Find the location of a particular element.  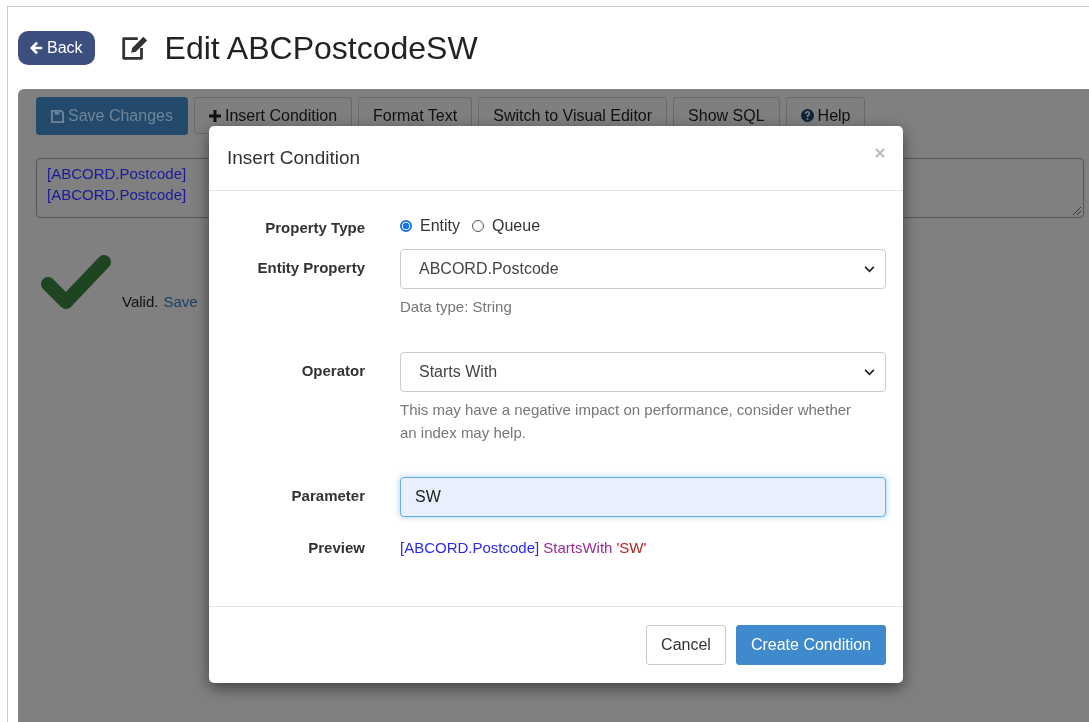

save-link: Save is located at coordinates (180, 301).